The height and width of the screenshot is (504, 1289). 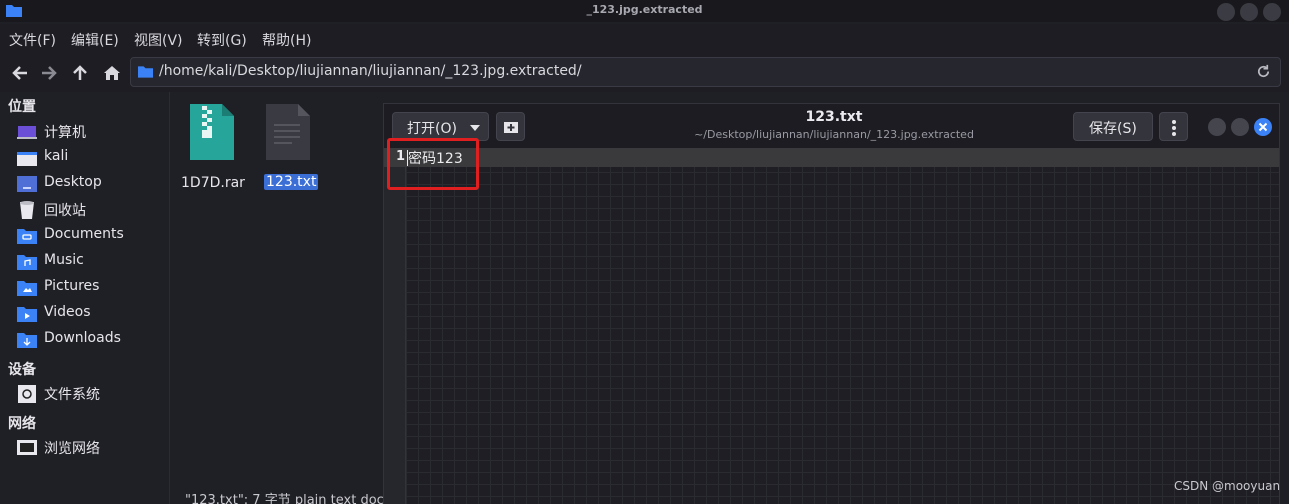 I want to click on reload-icon, so click(x=1263, y=73).